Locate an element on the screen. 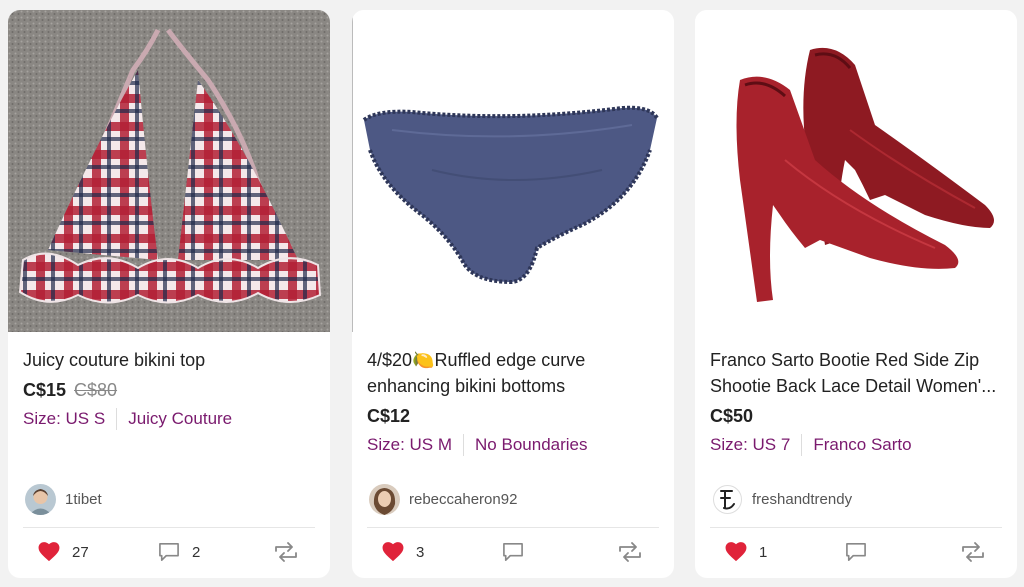  seller-info: rebeccaheron92 is located at coordinates (443, 499).